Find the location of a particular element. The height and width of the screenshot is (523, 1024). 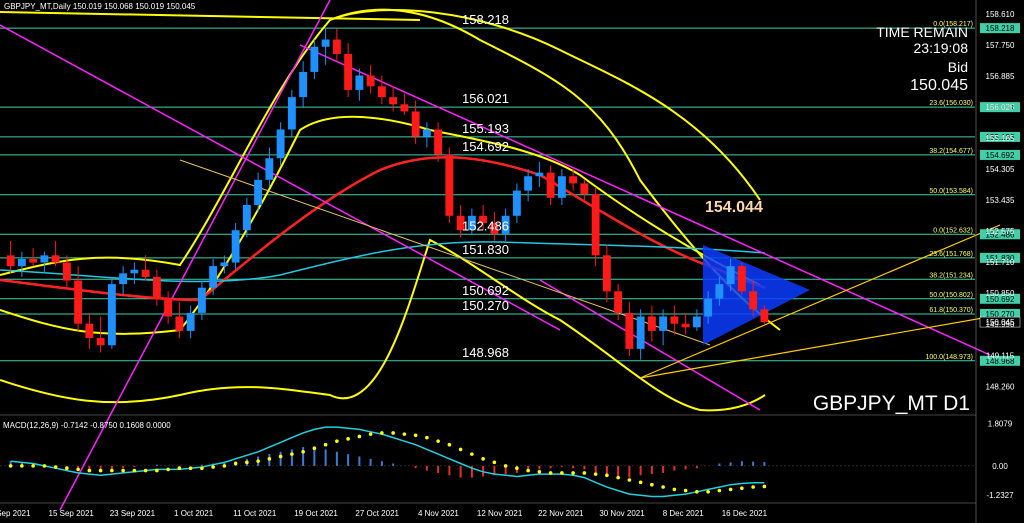

time-tick-label: 30 Nov 2021 is located at coordinates (622, 513).